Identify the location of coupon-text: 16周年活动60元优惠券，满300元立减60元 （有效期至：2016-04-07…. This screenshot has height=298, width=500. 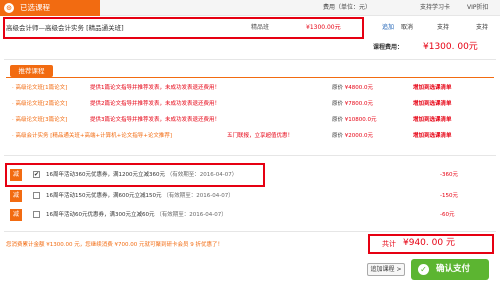
(136, 215).